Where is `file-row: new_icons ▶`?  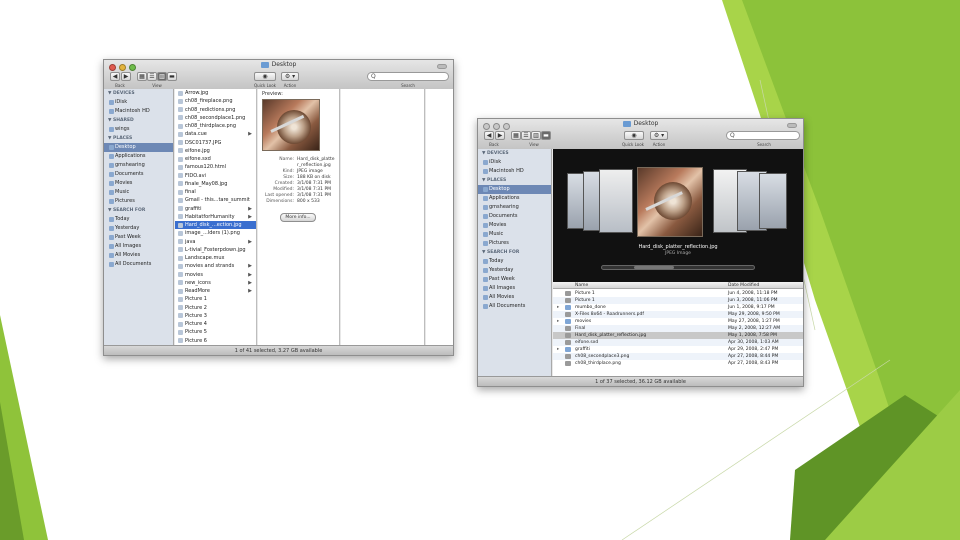
file-row: new_icons ▶ is located at coordinates (215, 283).